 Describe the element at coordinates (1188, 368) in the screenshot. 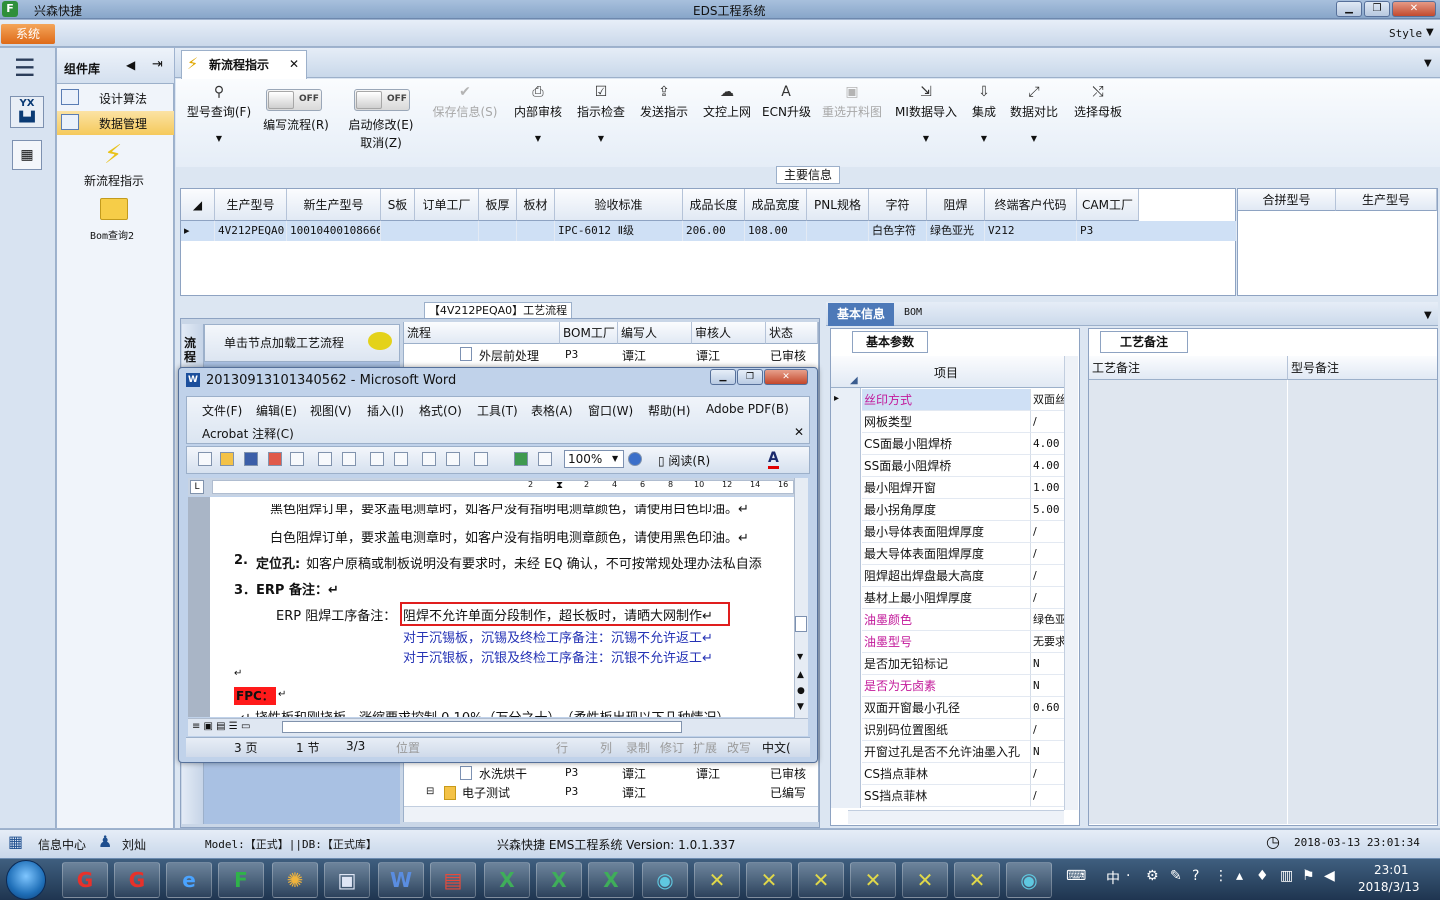

I see `column-header: 工艺备注` at that location.